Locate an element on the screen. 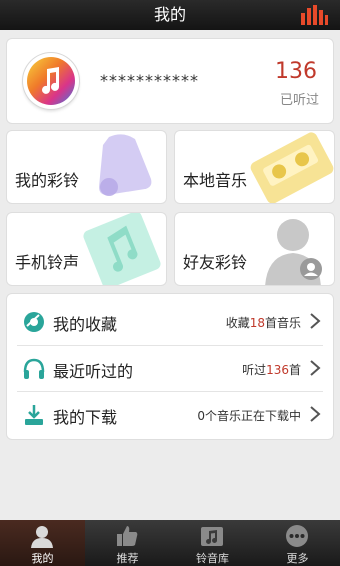 The width and height of the screenshot is (340, 566). list-item-downloads: 我的下载 0个音乐正在下载中 is located at coordinates (171, 414).